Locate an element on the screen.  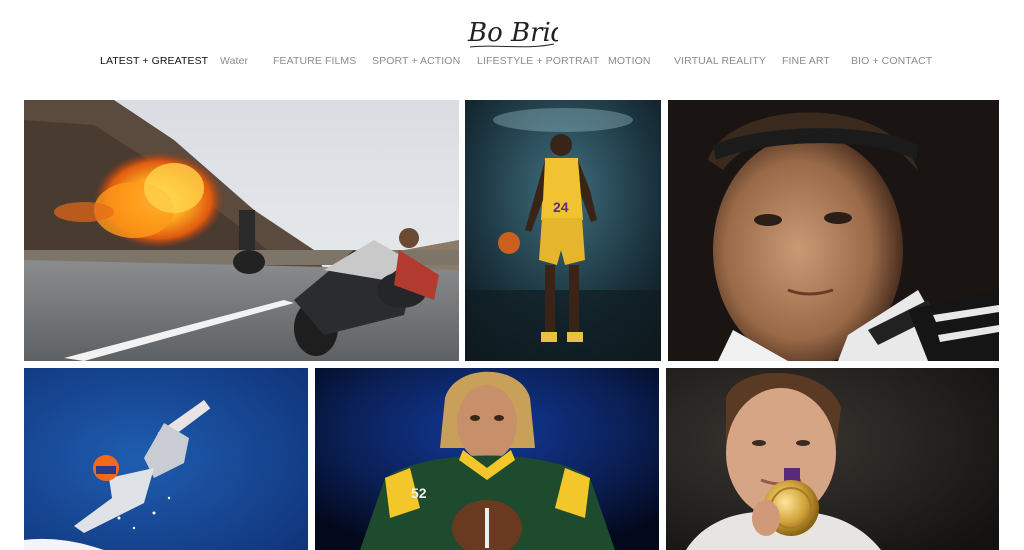
nav-bio-contact: BIO + CONTACT is located at coordinates (891, 61).